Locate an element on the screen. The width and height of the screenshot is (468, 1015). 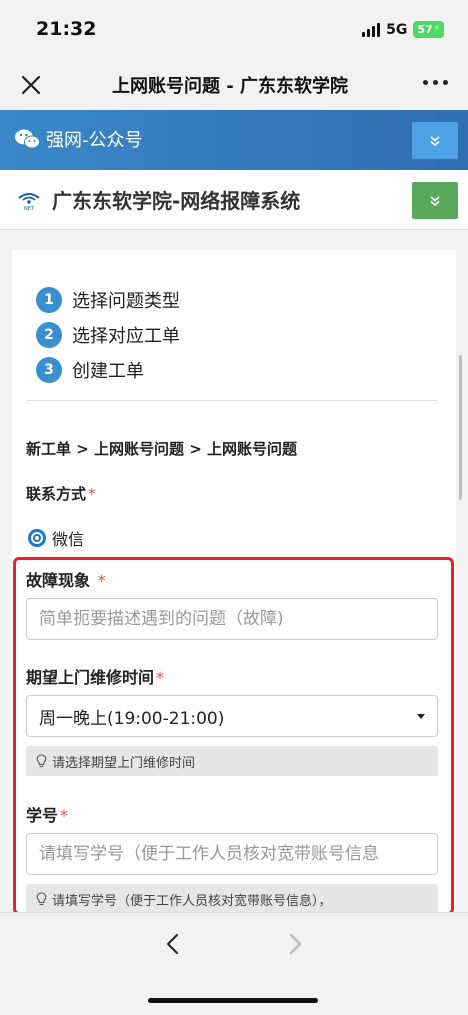
contact-wechat-radio: 微信 is located at coordinates (56, 538).